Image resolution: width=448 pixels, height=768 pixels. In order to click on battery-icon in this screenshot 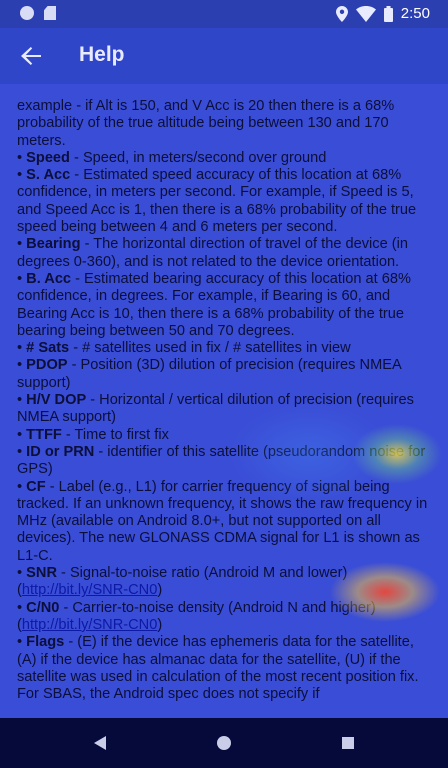, I will do `click(388, 13)`.